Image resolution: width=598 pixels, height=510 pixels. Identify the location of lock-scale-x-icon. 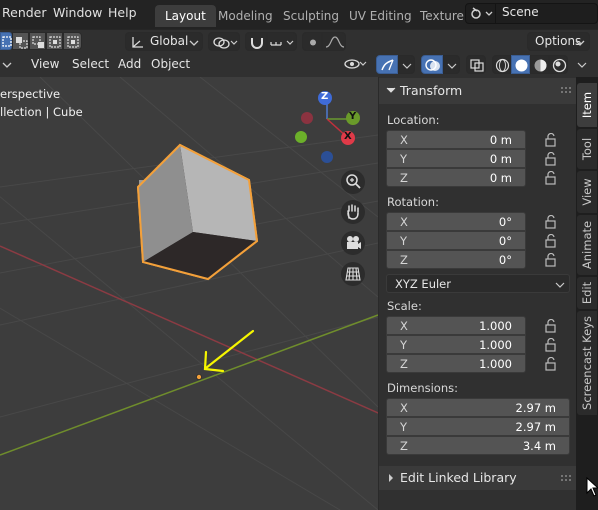
(551, 326).